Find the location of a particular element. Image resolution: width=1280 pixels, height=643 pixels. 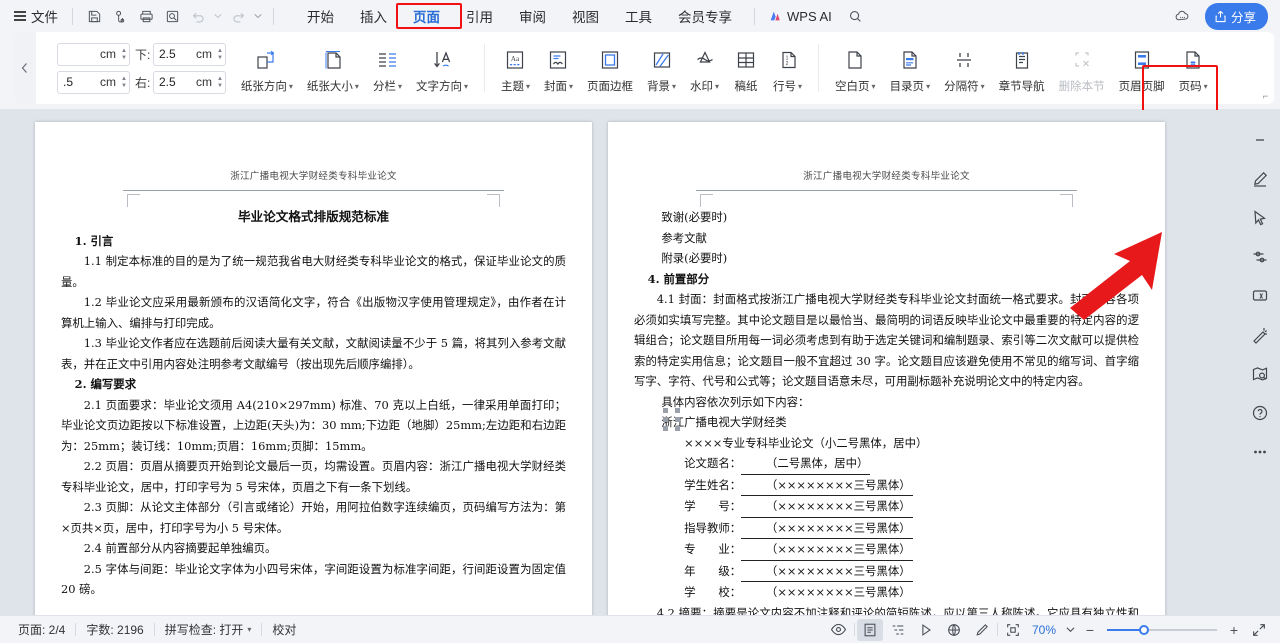

pen-edit-icon is located at coordinates (1260, 179).